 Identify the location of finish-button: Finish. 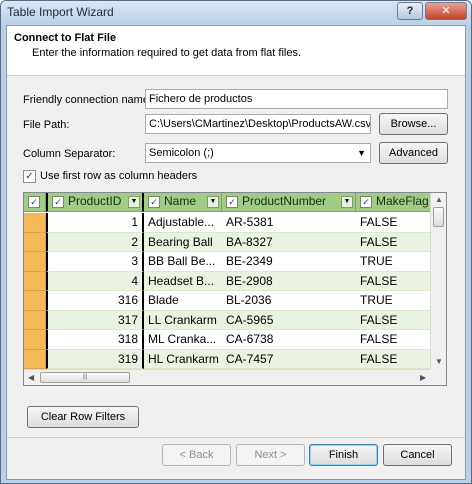
(343, 455).